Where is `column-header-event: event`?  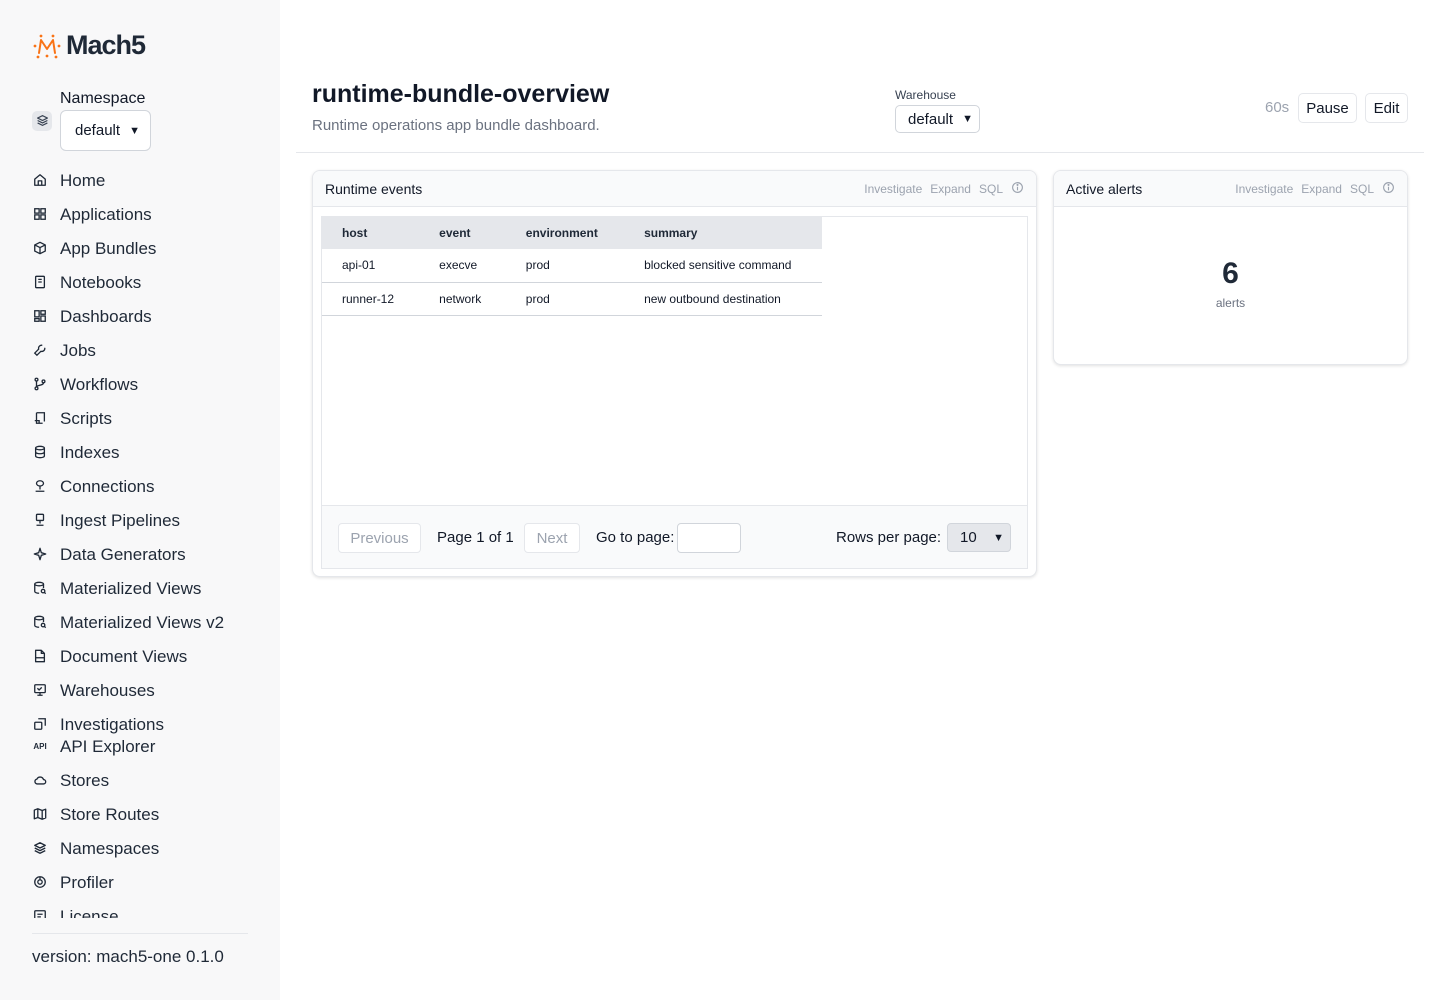 column-header-event: event is located at coordinates (462, 233).